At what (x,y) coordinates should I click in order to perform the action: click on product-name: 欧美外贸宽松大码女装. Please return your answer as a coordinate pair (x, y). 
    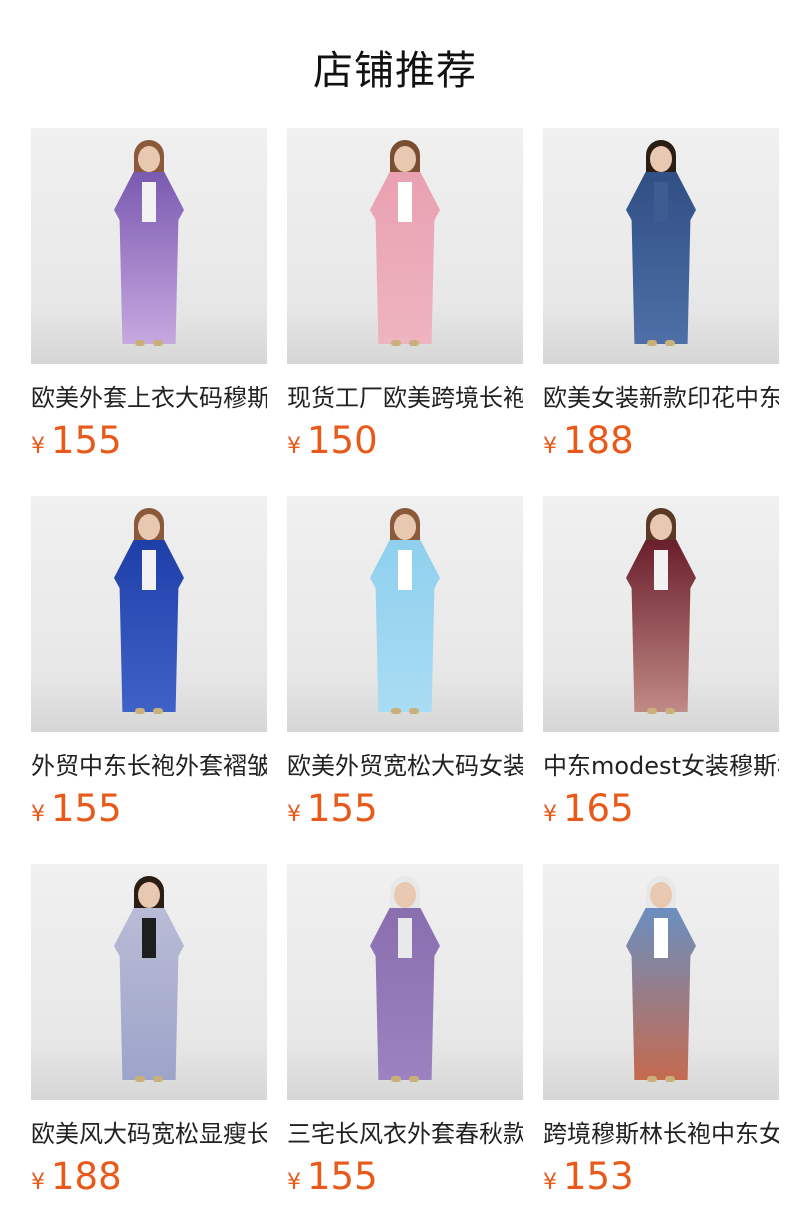
    Looking at the image, I should click on (405, 763).